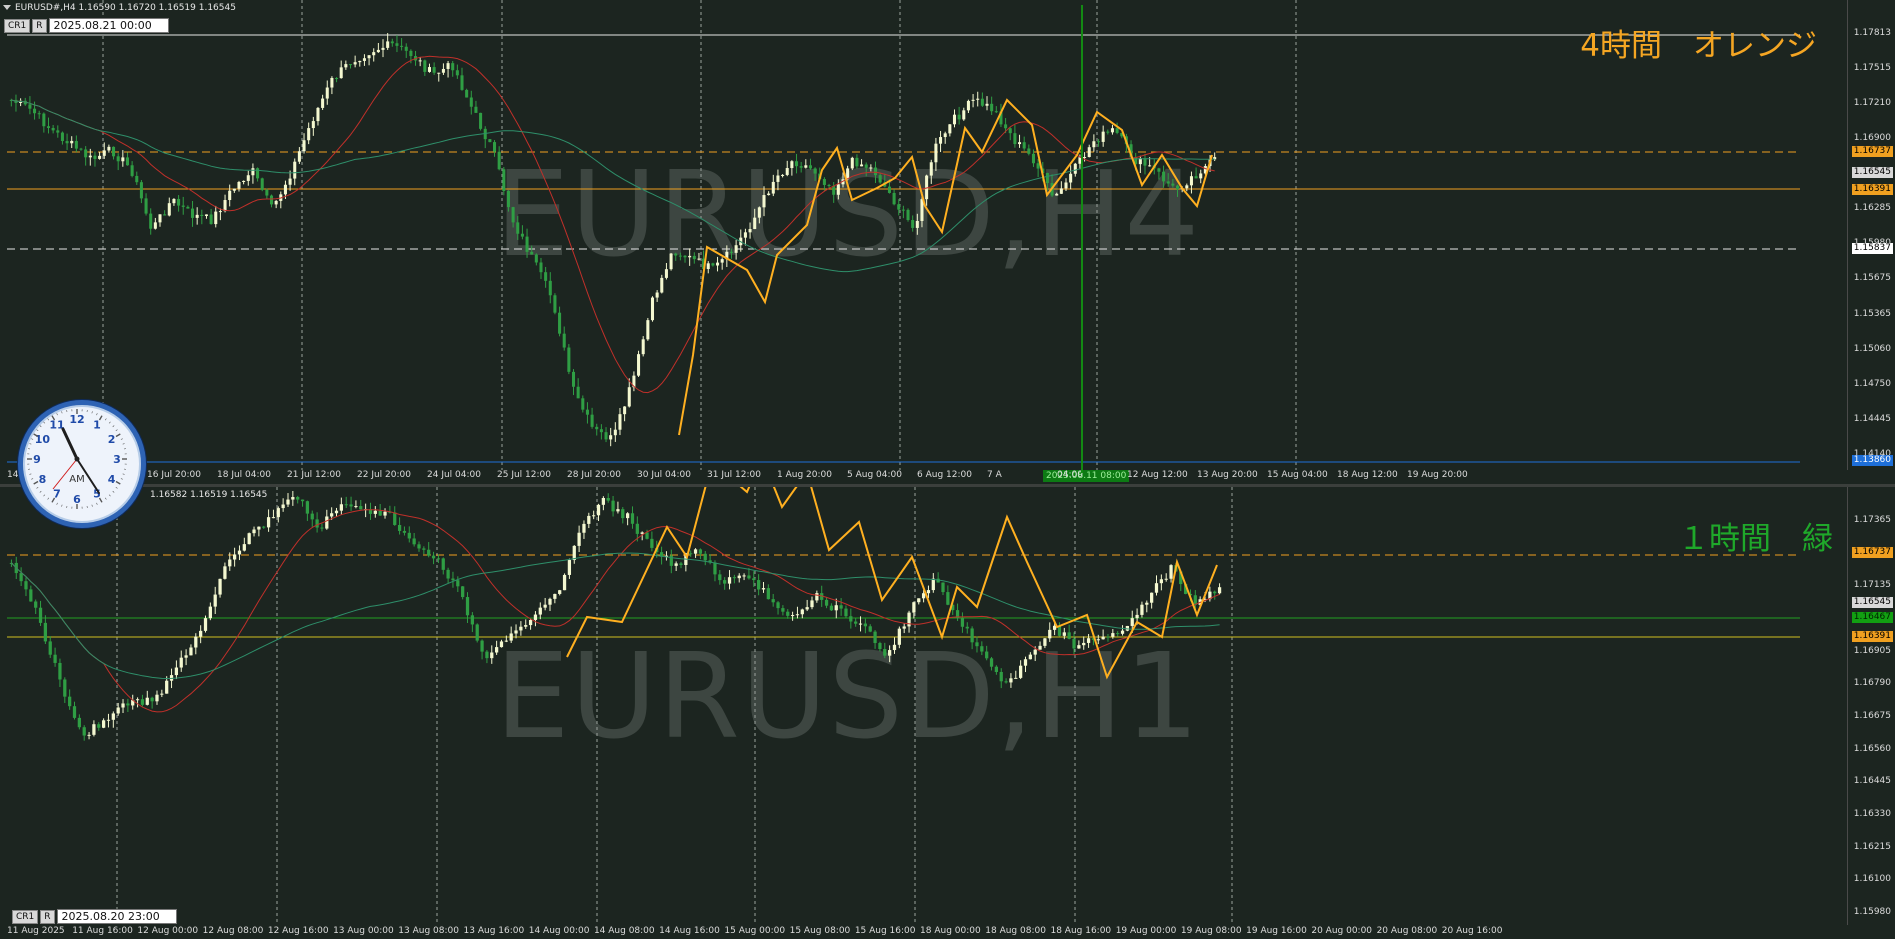  What do you see at coordinates (43, 439) in the screenshot?
I see `clock-number: 10` at bounding box center [43, 439].